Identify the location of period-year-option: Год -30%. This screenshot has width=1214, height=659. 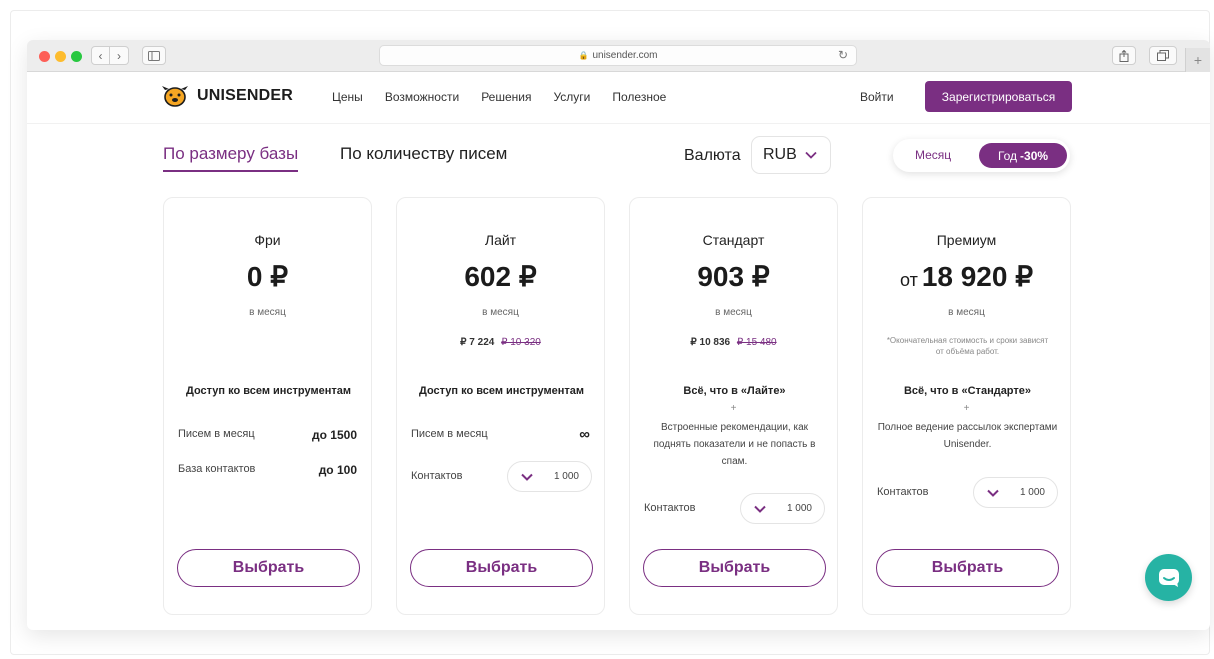
(1023, 155).